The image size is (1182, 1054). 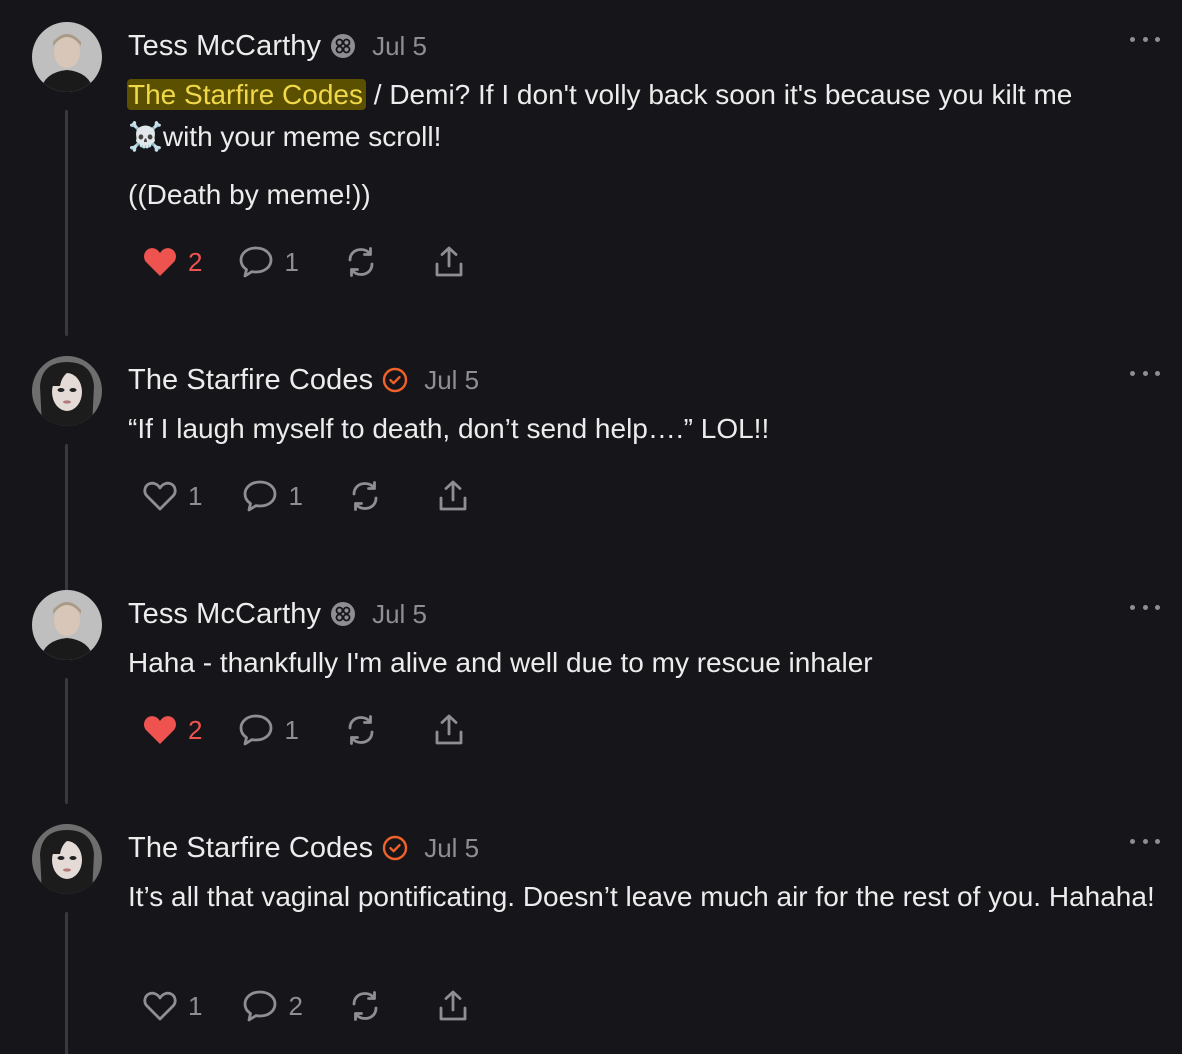 What do you see at coordinates (306, 1006) in the screenshot?
I see `comment-actions: 1 2` at bounding box center [306, 1006].